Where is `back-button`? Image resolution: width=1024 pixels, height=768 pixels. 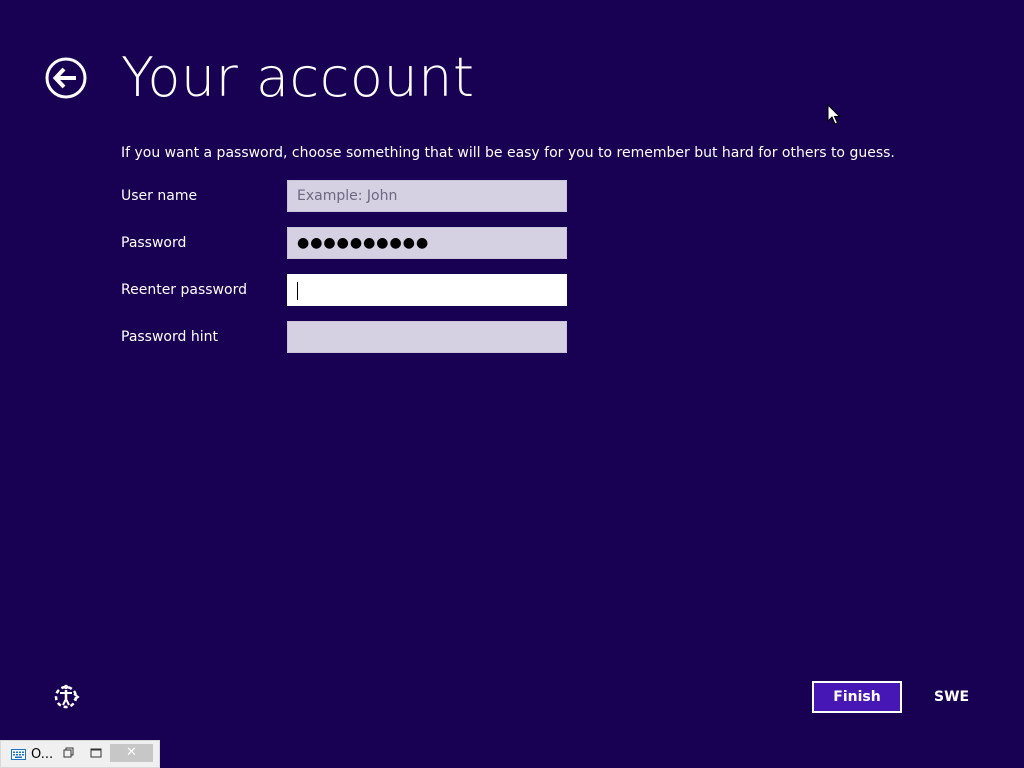 back-button is located at coordinates (66, 78).